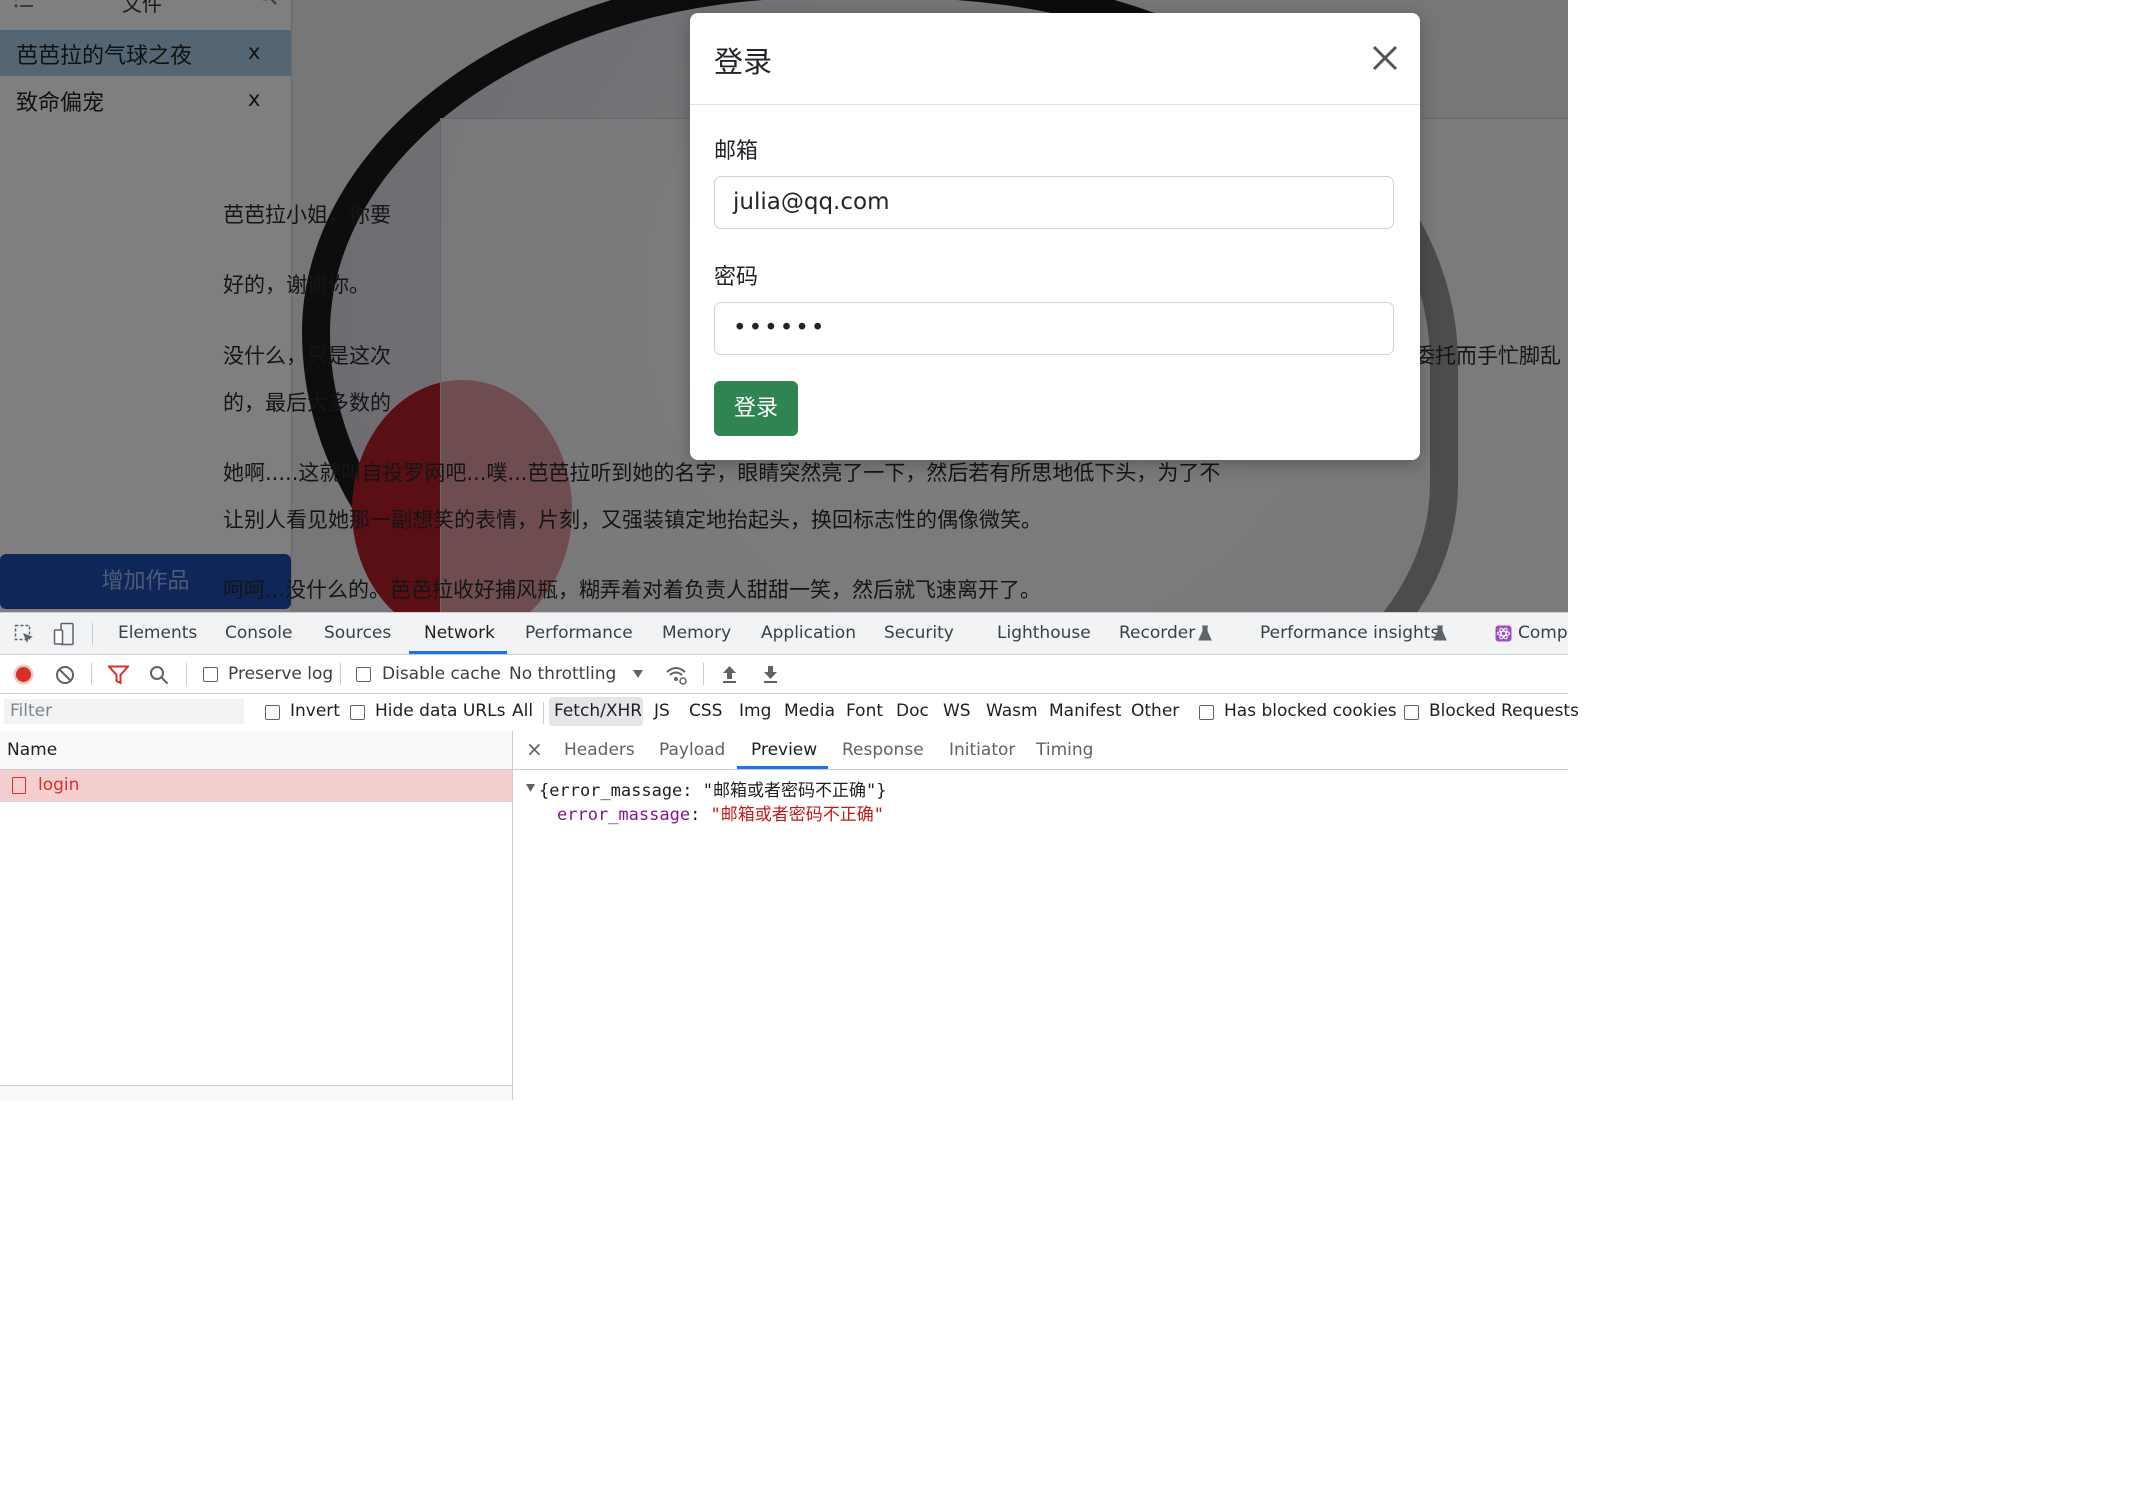  Describe the element at coordinates (32, 750) in the screenshot. I see `name-column-header: Name` at that location.